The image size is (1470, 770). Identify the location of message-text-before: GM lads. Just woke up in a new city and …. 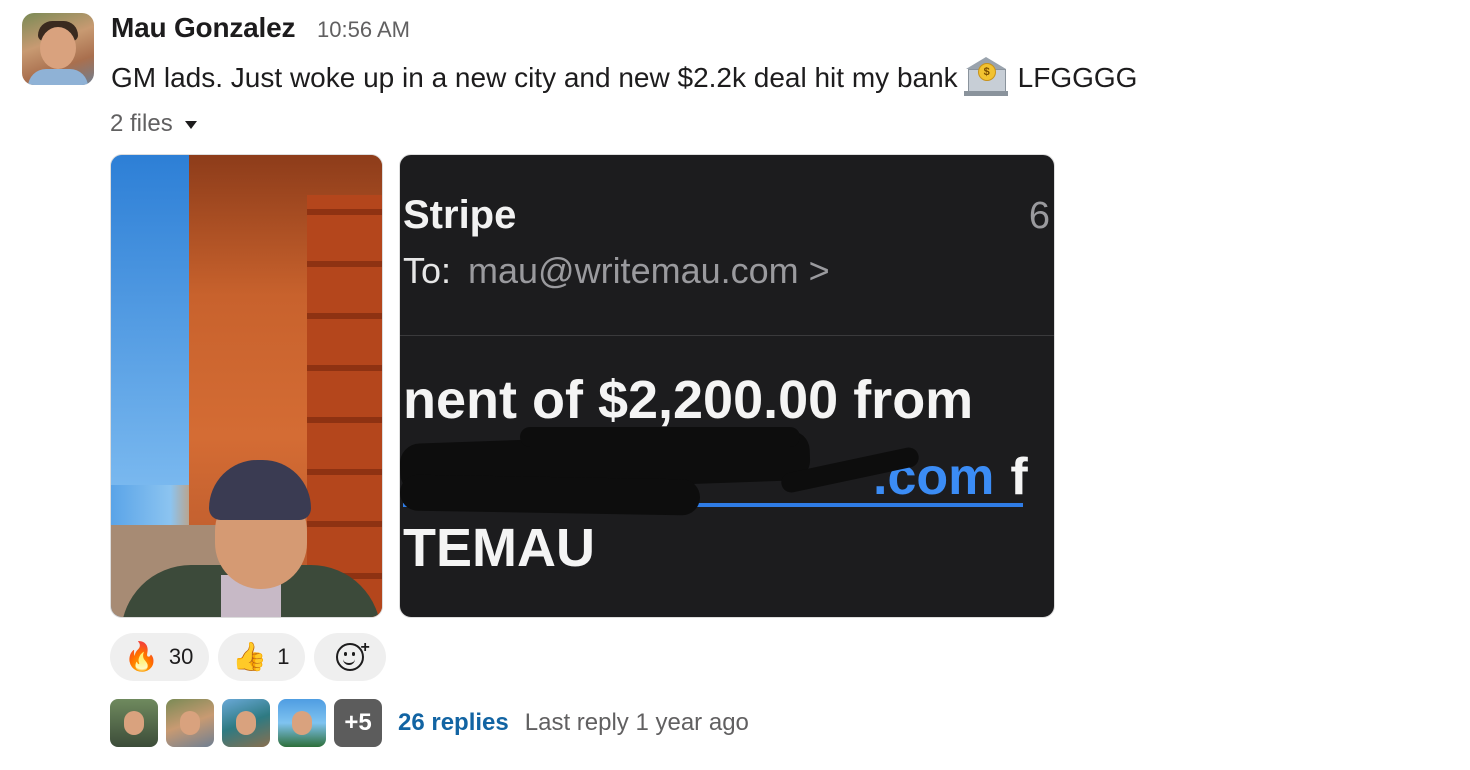
(534, 77).